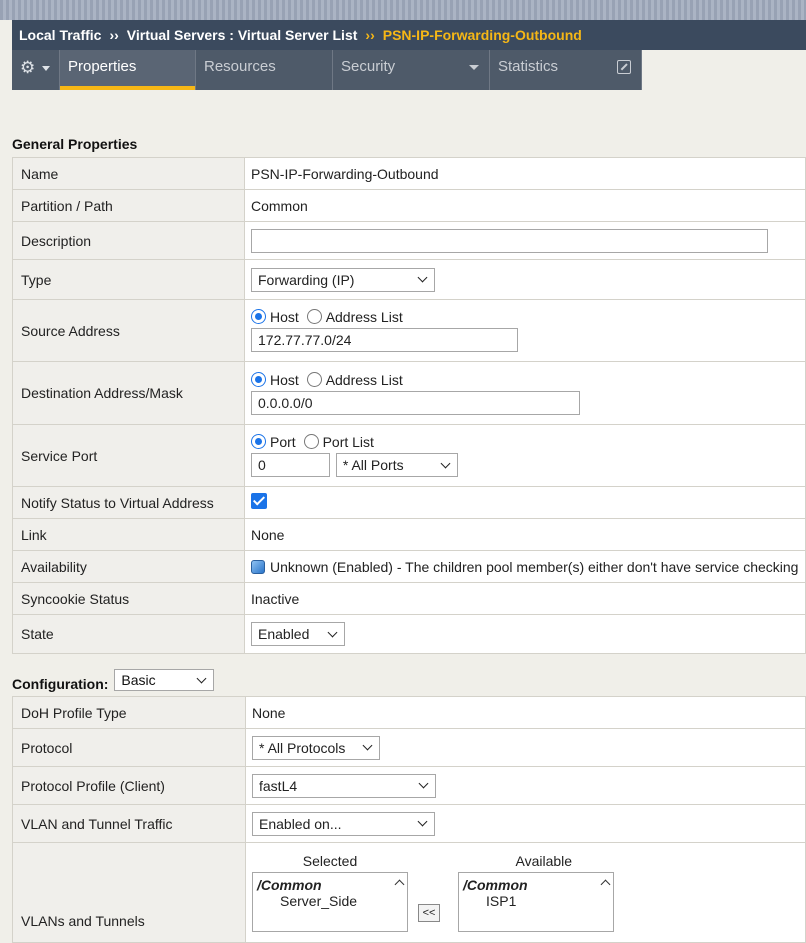  I want to click on tab-properties: Properties, so click(128, 70).